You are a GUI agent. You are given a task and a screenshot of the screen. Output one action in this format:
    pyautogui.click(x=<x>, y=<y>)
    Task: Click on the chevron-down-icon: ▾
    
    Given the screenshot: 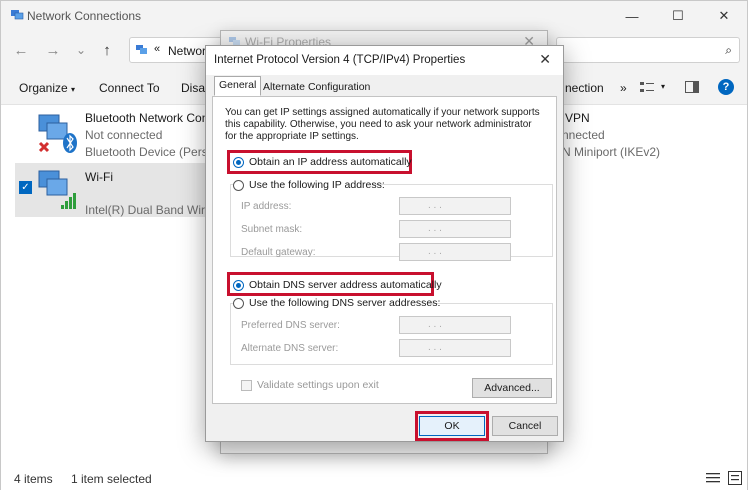 What is the action you would take?
    pyautogui.click(x=73, y=89)
    